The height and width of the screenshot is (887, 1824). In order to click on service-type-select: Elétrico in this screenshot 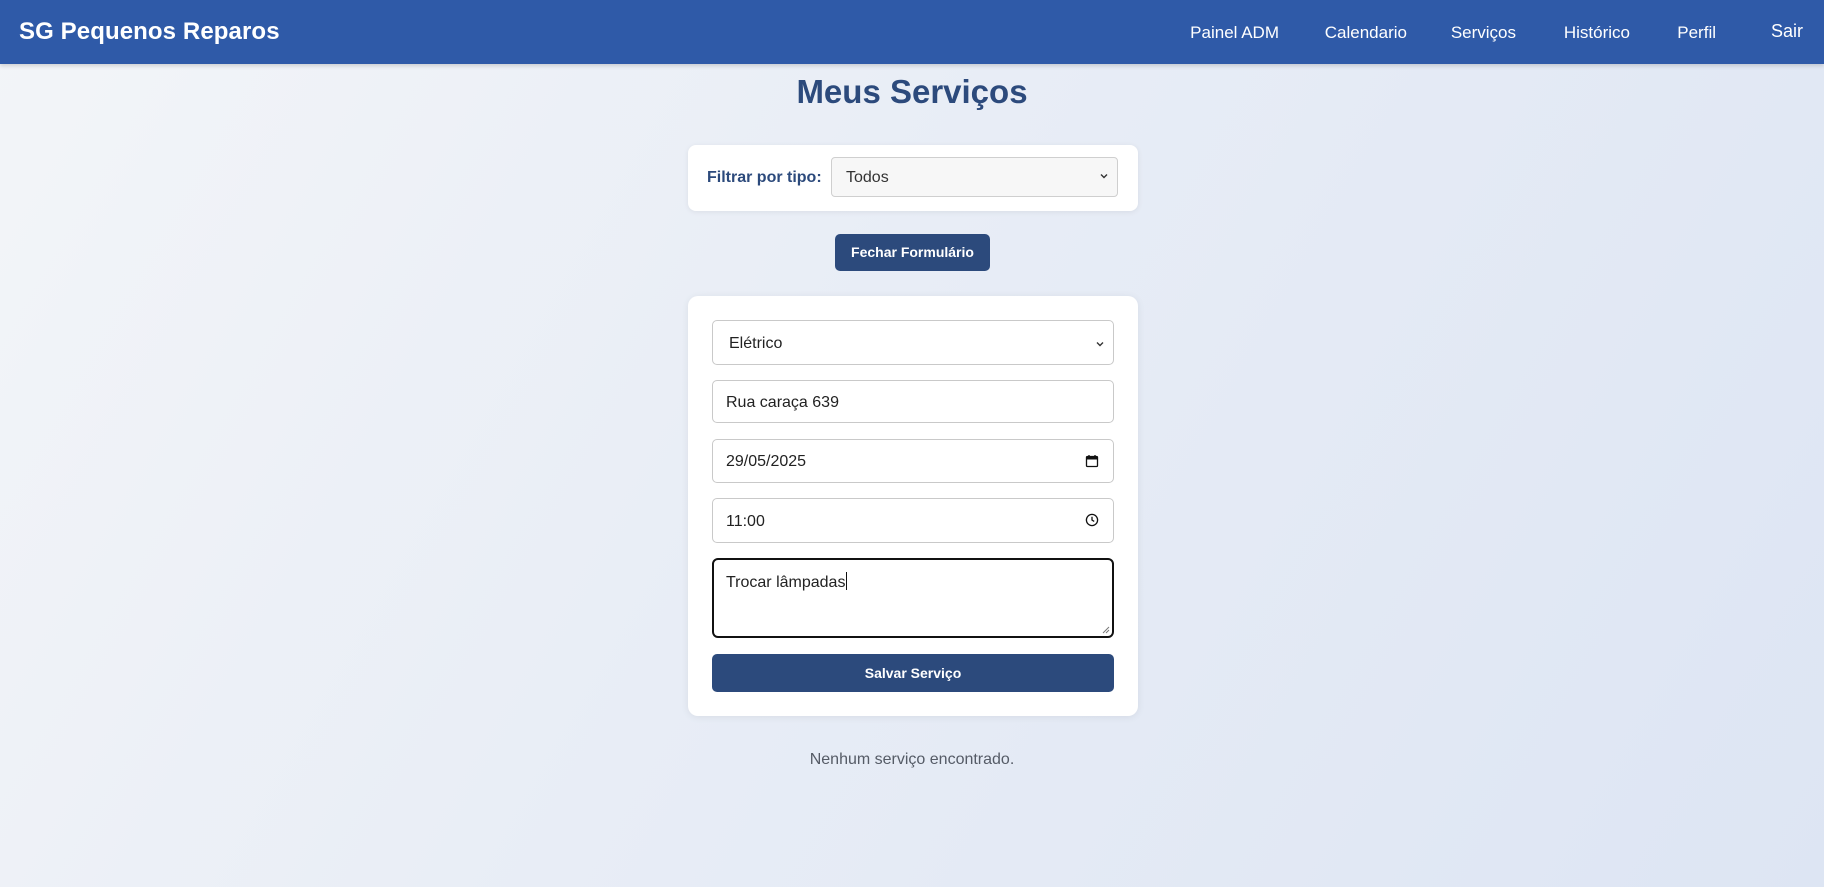, I will do `click(913, 342)`.